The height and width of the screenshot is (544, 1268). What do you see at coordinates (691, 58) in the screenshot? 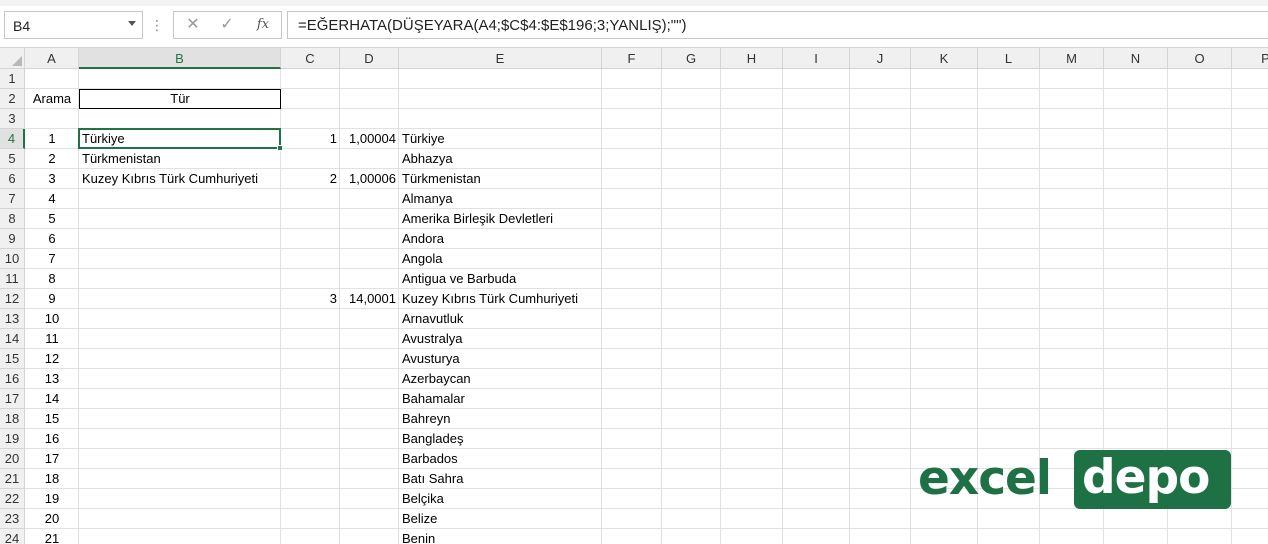
I see `column-header-g: G` at bounding box center [691, 58].